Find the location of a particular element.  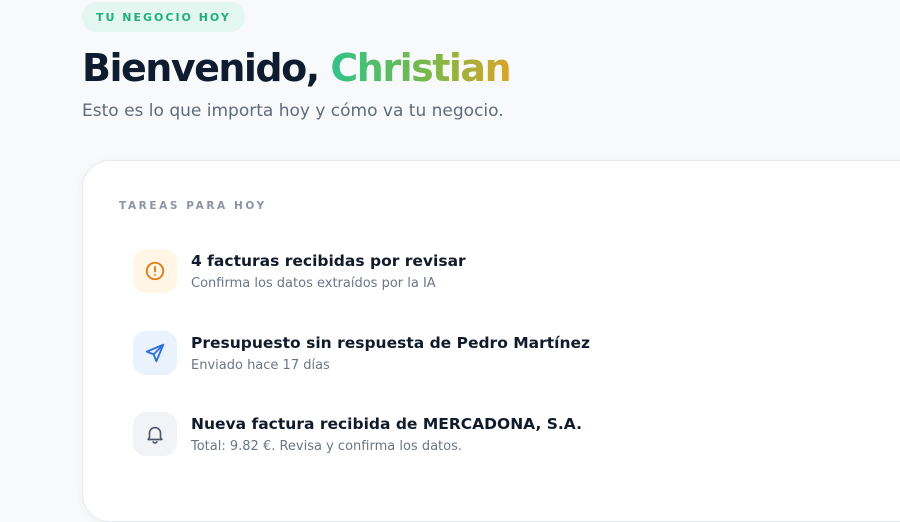

bell-icon is located at coordinates (155, 434).